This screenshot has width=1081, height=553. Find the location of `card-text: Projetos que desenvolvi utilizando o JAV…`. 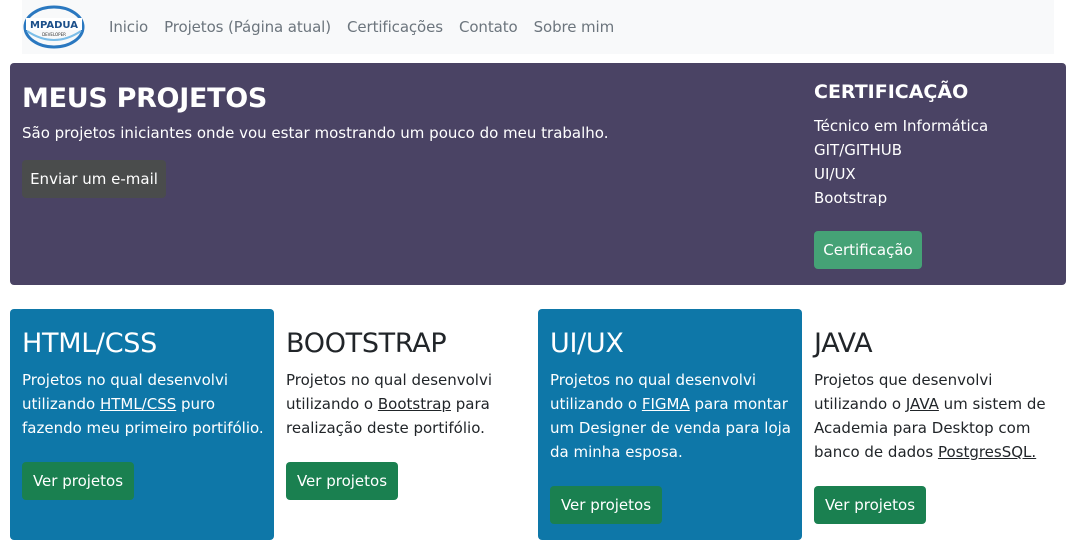

card-text: Projetos que desenvolvi utilizando o JAV… is located at coordinates (932, 416).